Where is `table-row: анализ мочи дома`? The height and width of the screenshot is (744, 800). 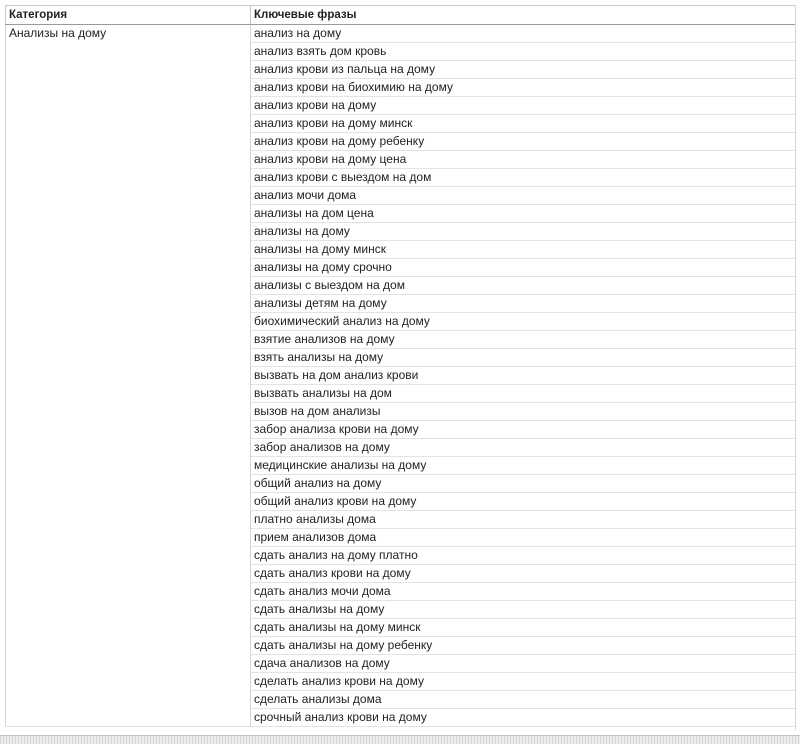 table-row: анализ мочи дома is located at coordinates (400, 195).